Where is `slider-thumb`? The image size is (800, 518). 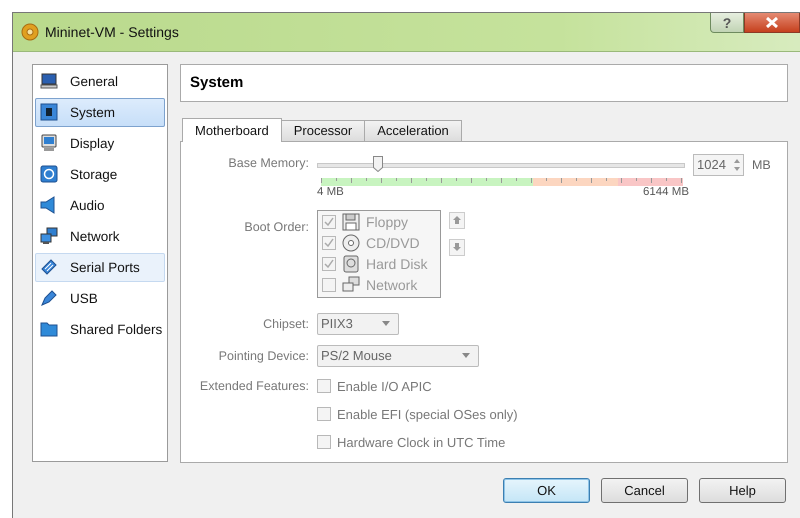
slider-thumb is located at coordinates (378, 164).